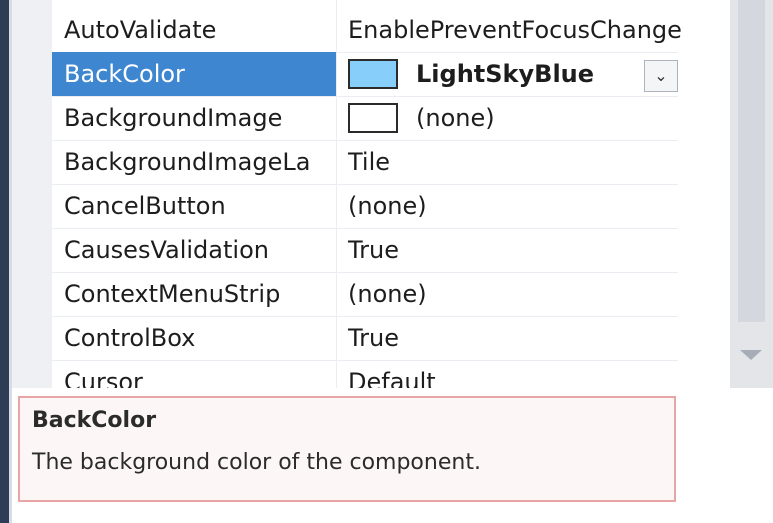 The image size is (773, 523). What do you see at coordinates (130, 338) in the screenshot?
I see `property-name: ControlBox` at bounding box center [130, 338].